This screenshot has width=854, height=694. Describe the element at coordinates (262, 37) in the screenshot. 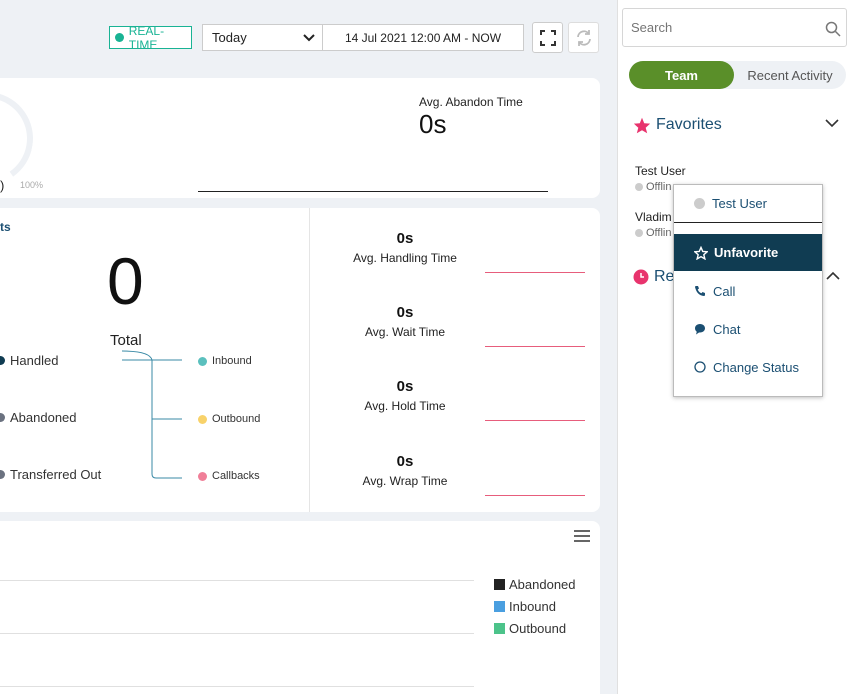

I see `date-preset-select: Today` at that location.